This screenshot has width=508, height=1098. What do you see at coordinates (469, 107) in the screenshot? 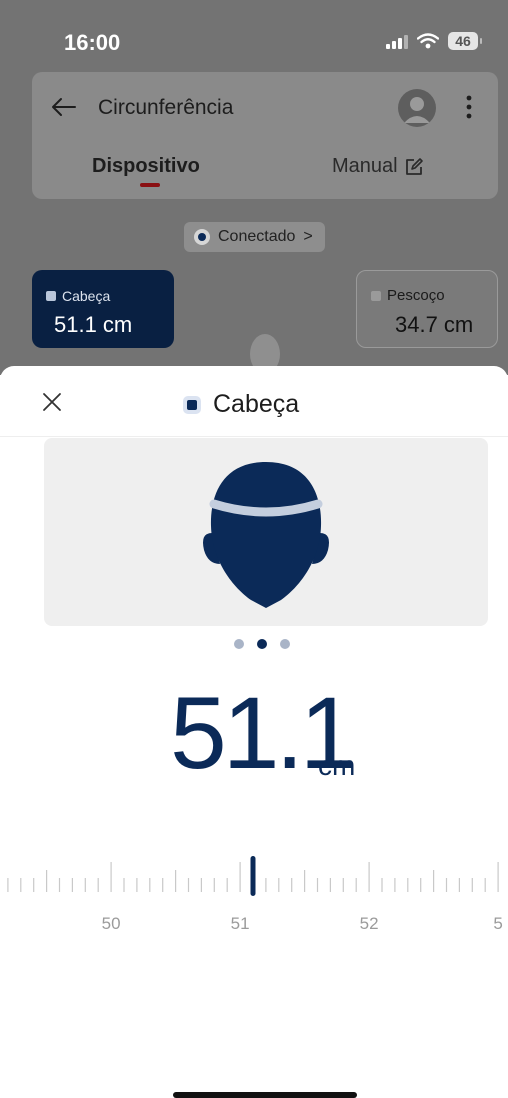
I see `more-vertical-icon` at bounding box center [469, 107].